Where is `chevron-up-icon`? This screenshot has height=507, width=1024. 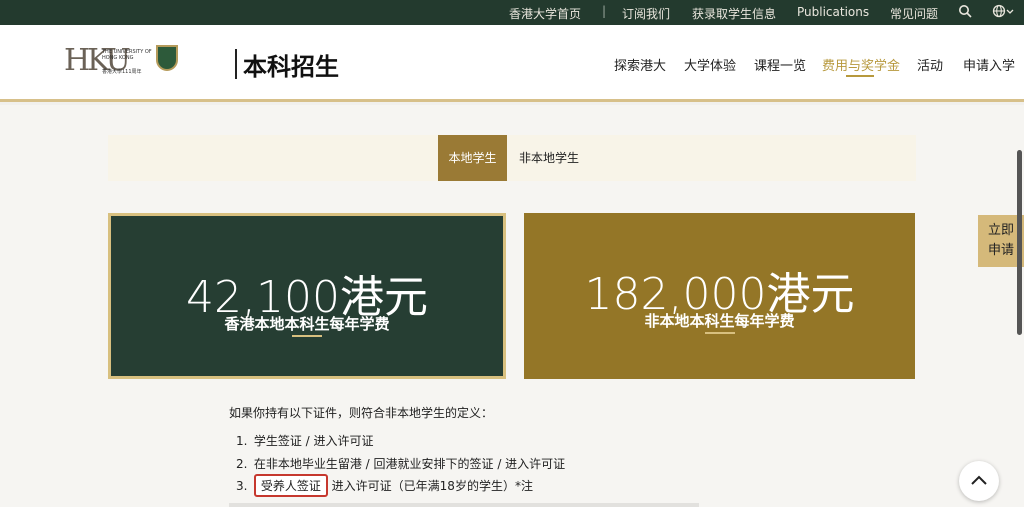
chevron-up-icon is located at coordinates (979, 480).